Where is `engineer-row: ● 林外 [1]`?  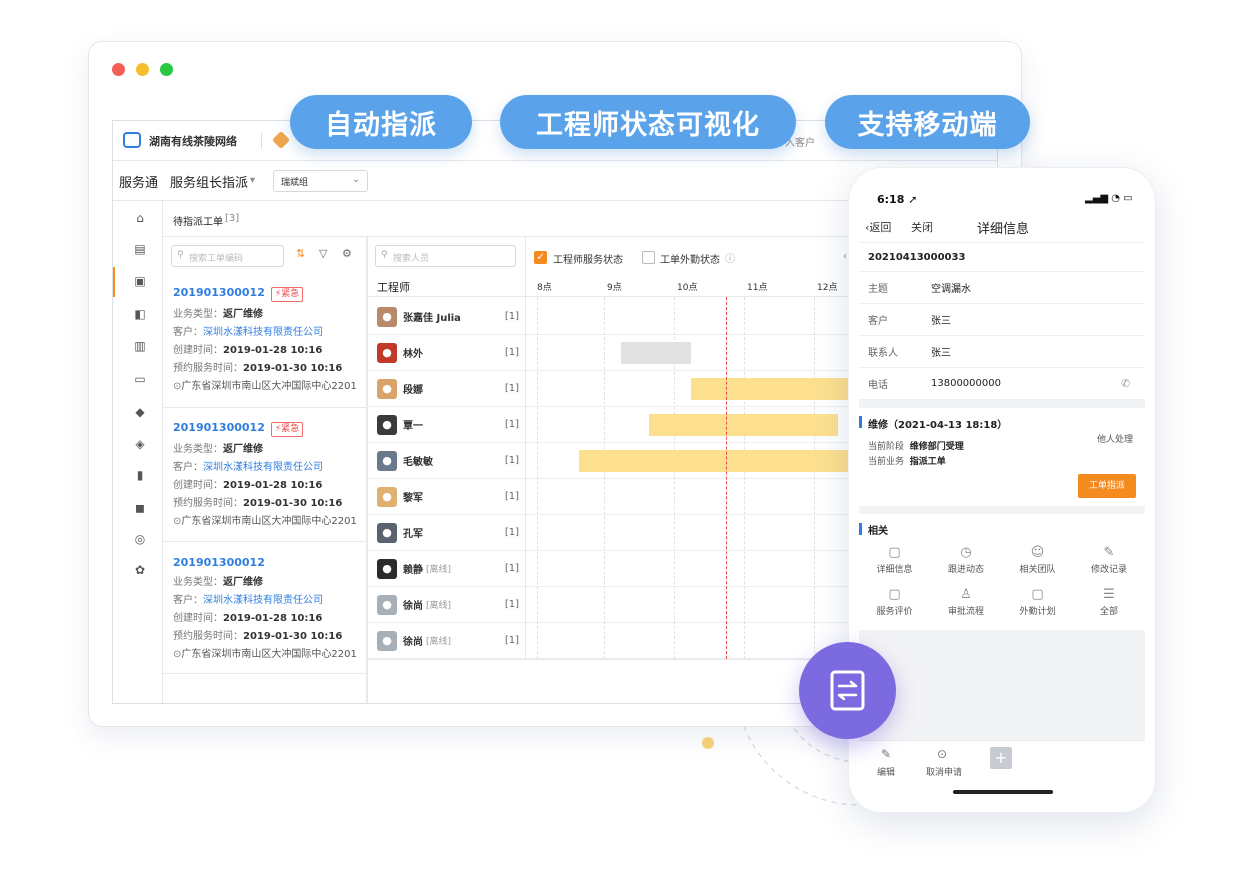 engineer-row: ● 林外 [1] is located at coordinates (446, 353).